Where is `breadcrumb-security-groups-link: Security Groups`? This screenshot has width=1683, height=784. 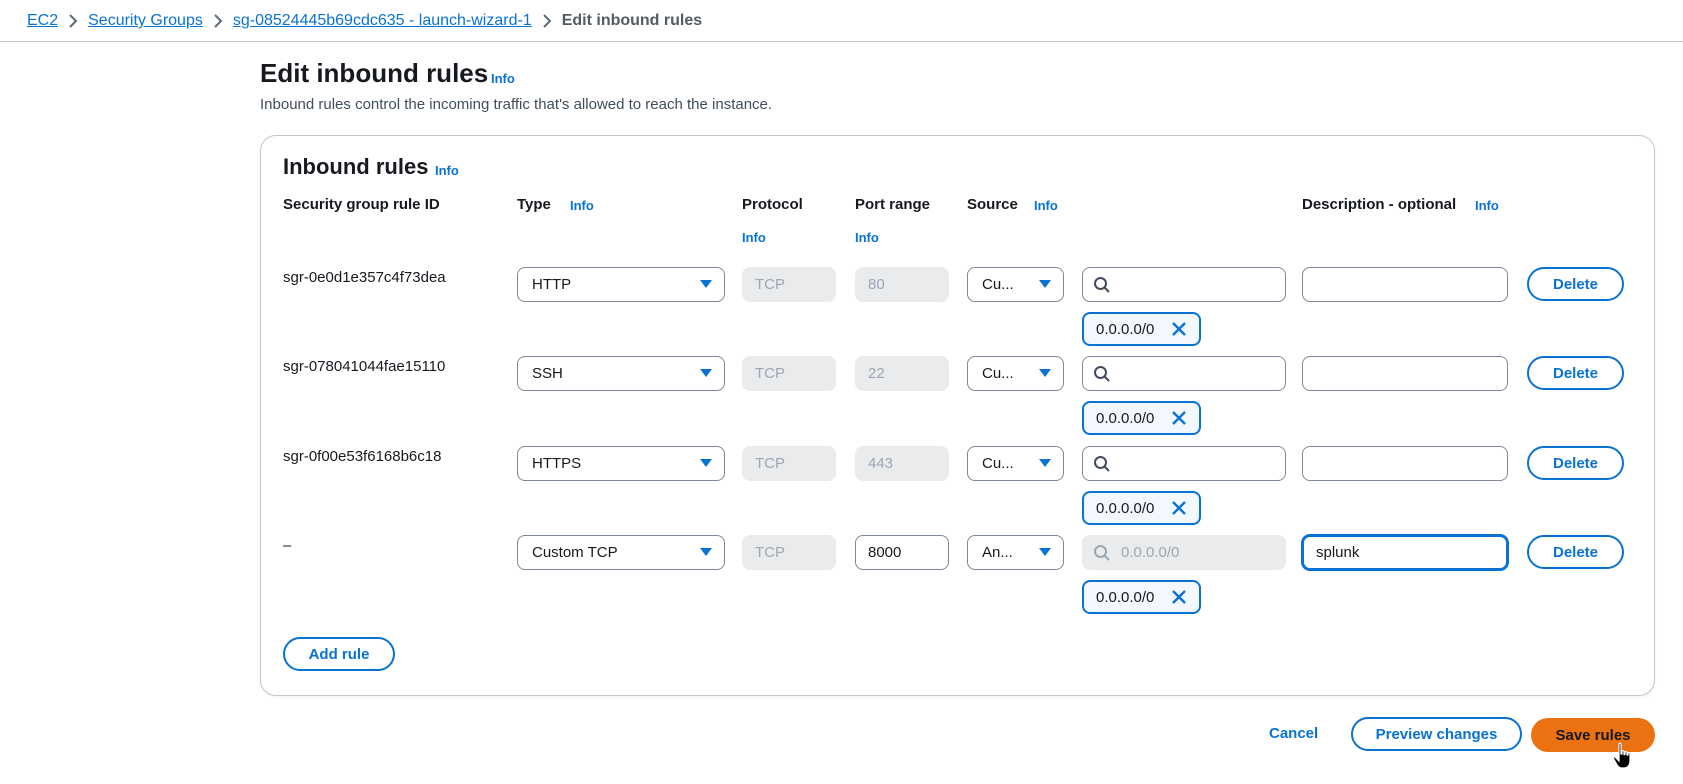
breadcrumb-security-groups-link: Security Groups is located at coordinates (145, 21).